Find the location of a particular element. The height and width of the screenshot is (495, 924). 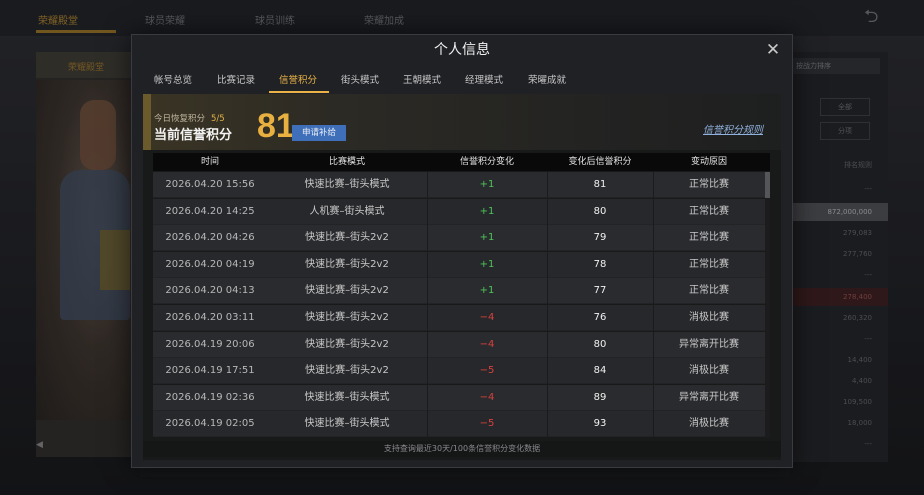

cell-mode: 人机赛–街头模式 is located at coordinates (347, 211).